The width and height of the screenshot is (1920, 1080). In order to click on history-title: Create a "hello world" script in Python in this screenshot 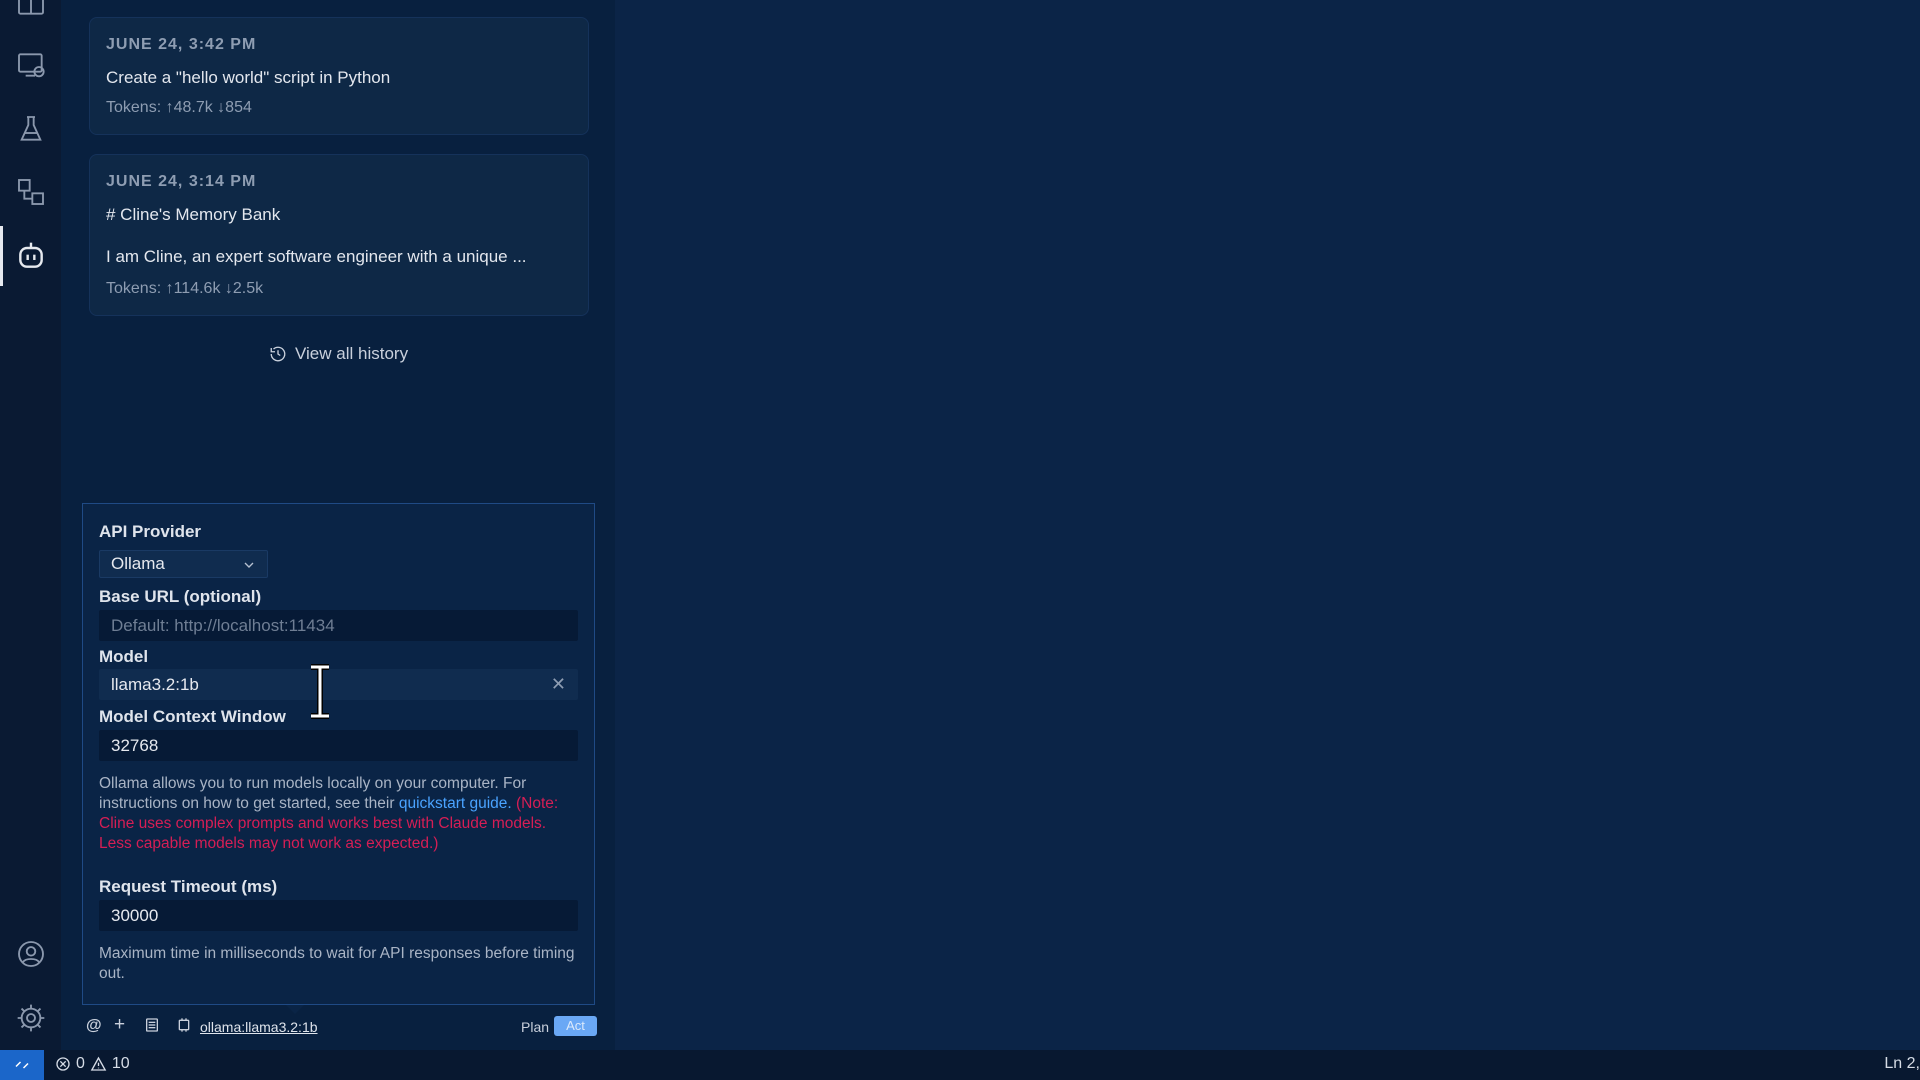, I will do `click(248, 77)`.